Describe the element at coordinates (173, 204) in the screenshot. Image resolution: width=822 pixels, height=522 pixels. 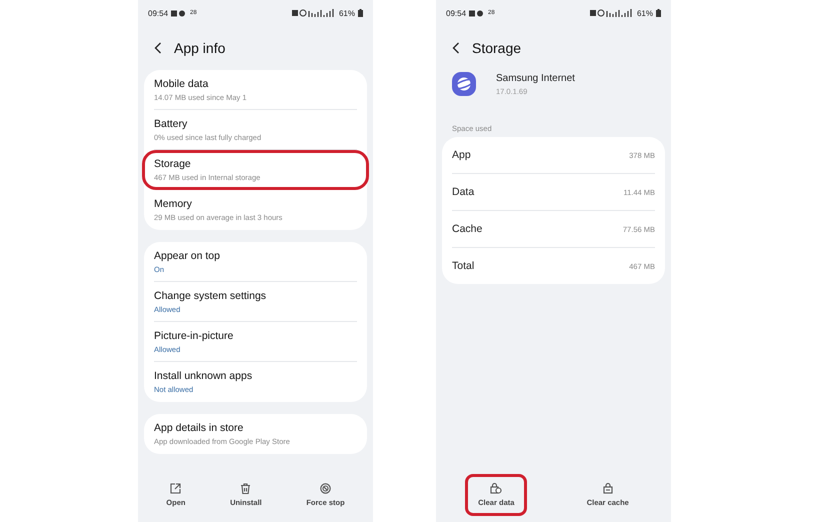
I see `item-title: Memory` at that location.